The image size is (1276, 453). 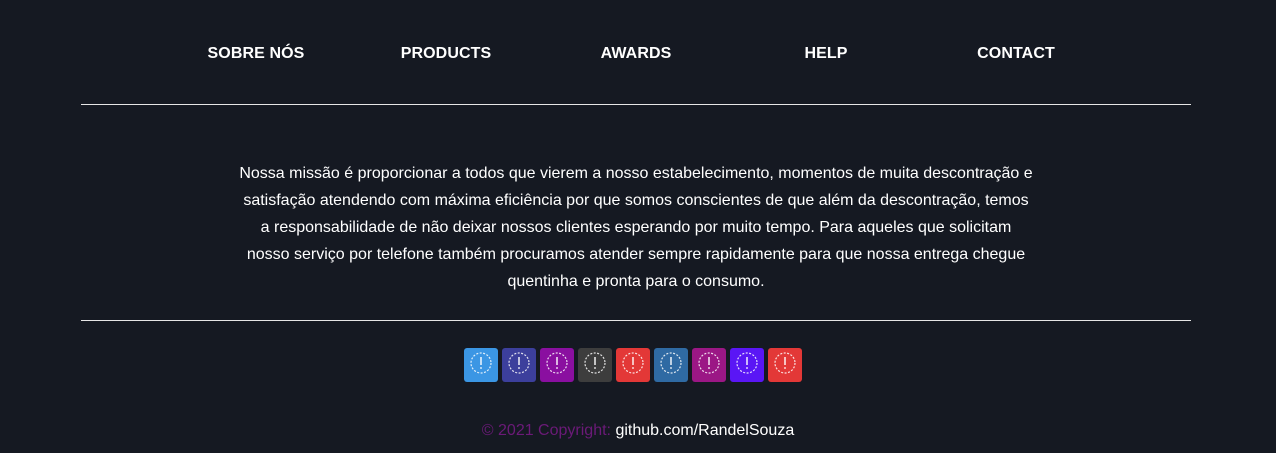 I want to click on nav-item-awards: AWARDS, so click(x=636, y=54).